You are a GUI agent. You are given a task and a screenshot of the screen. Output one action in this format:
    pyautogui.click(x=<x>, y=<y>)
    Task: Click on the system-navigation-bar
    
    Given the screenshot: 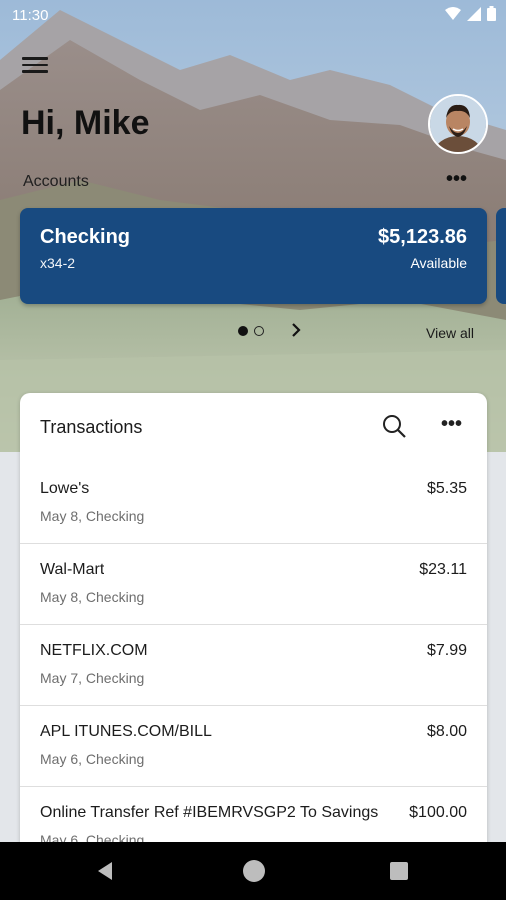 What is the action you would take?
    pyautogui.click(x=253, y=871)
    